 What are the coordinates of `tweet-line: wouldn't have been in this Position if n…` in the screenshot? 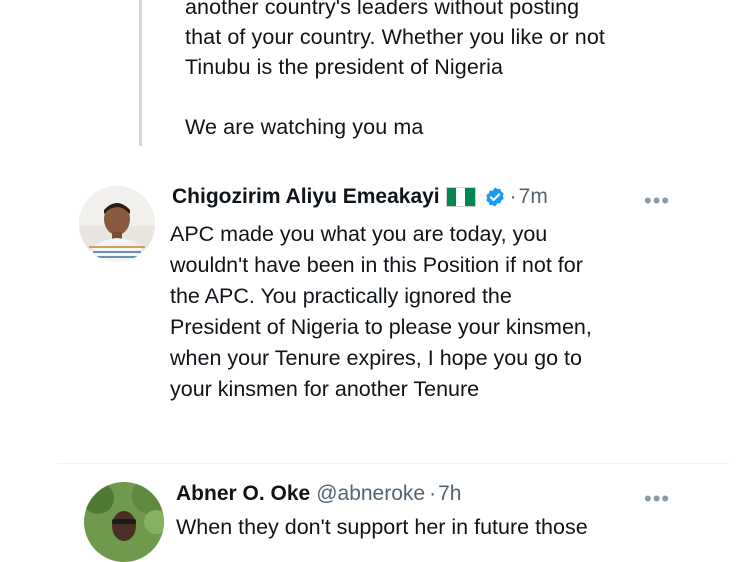 It's located at (376, 265).